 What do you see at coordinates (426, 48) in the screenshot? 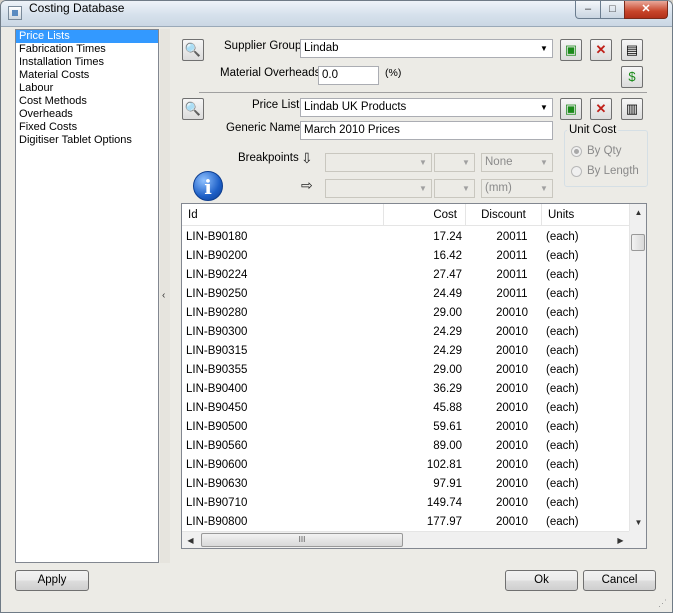
I see `supplier-group-combo: Lindab` at bounding box center [426, 48].